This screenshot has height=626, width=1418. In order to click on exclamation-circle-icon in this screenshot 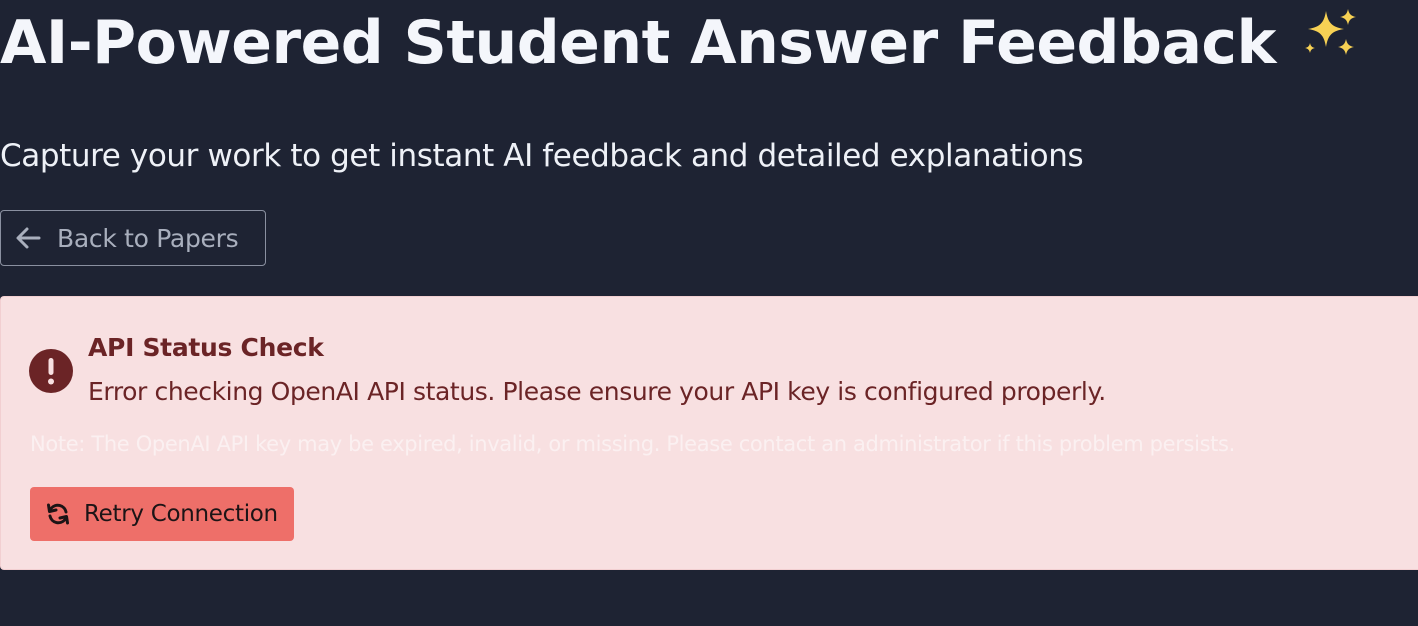, I will do `click(51, 371)`.